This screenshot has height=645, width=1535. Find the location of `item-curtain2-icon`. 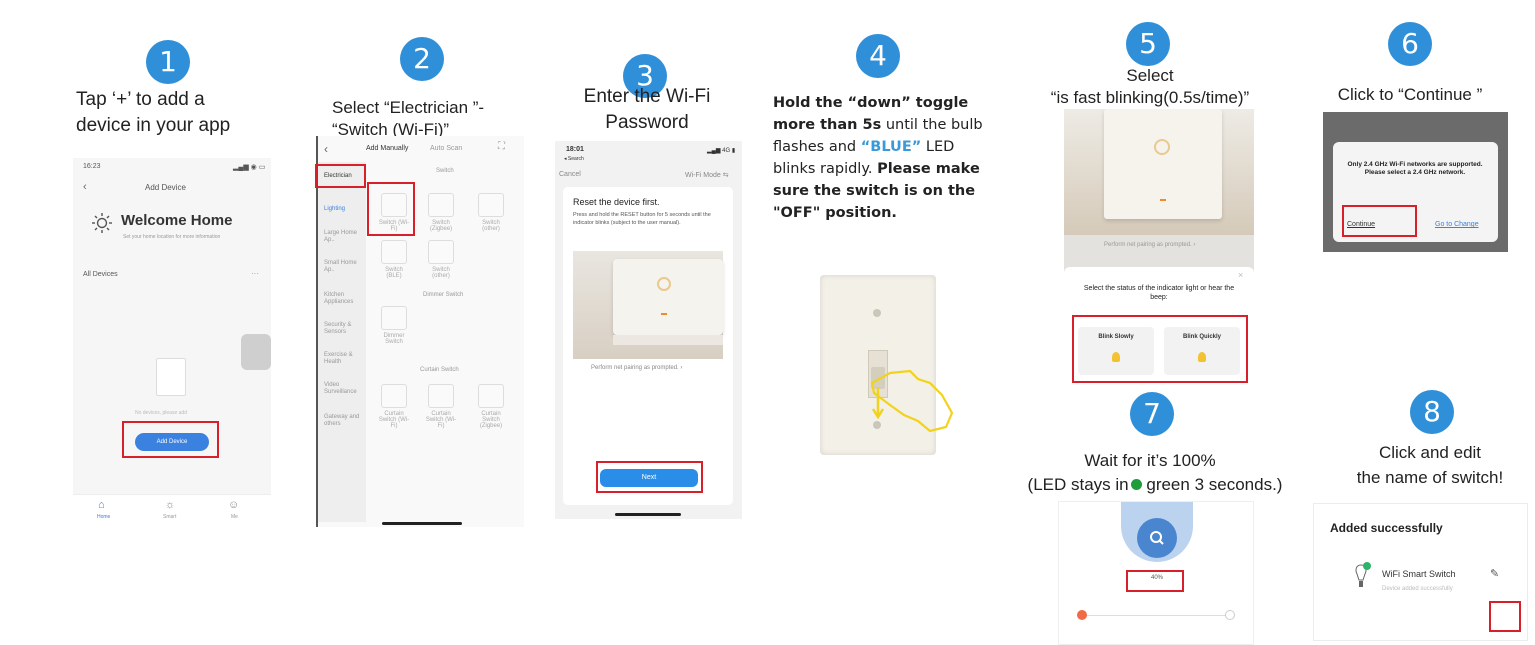

item-curtain2-icon is located at coordinates (441, 396).